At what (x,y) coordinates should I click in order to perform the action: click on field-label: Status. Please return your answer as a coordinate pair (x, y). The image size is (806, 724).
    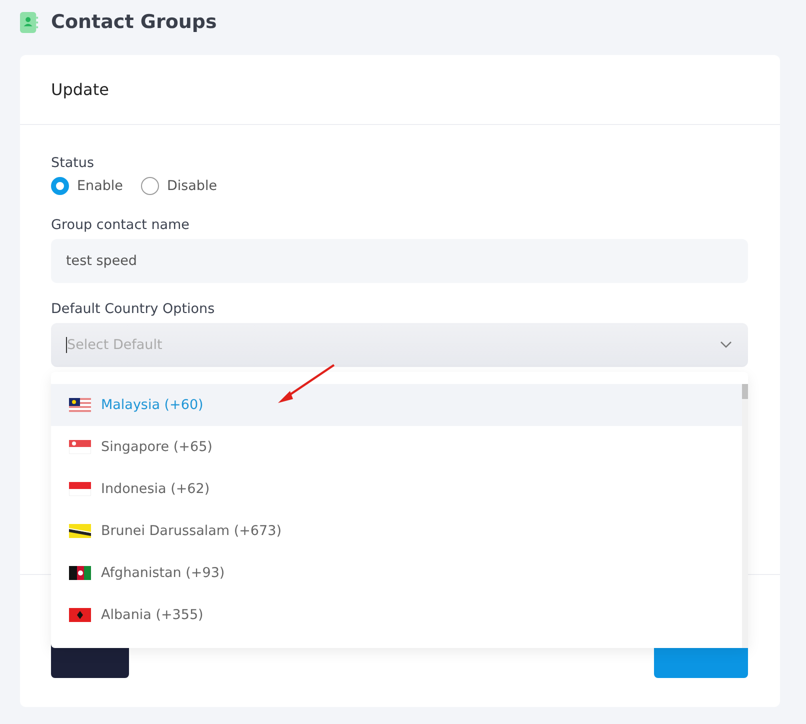
    Looking at the image, I should click on (73, 163).